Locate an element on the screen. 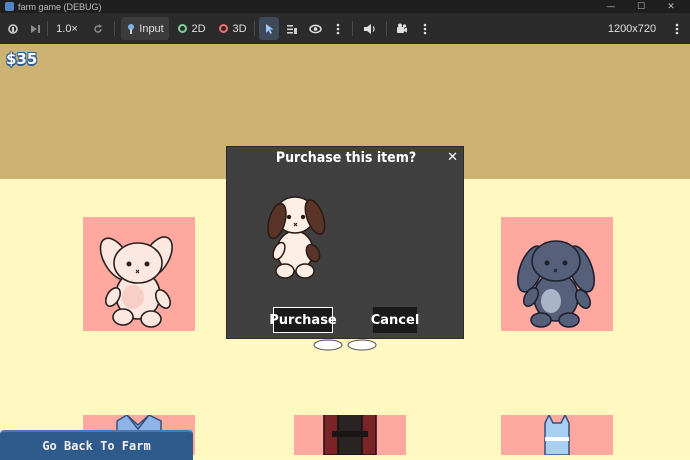 Image resolution: width=690 pixels, height=460 pixels. dialog-title: Purchase this item? is located at coordinates (346, 158).